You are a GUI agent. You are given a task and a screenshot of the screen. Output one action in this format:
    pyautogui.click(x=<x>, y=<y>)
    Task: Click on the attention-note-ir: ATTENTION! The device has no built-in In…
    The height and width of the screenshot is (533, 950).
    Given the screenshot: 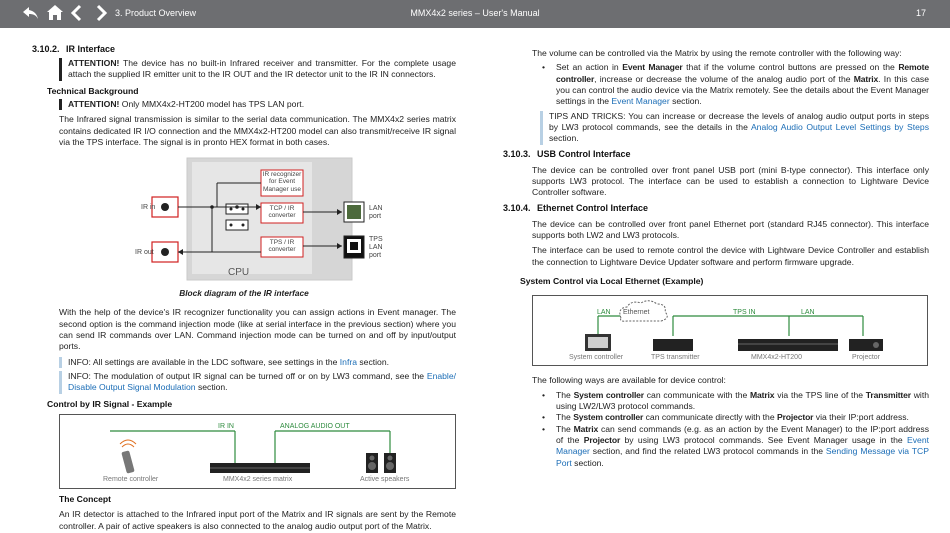 What is the action you would take?
    pyautogui.click(x=257, y=69)
    